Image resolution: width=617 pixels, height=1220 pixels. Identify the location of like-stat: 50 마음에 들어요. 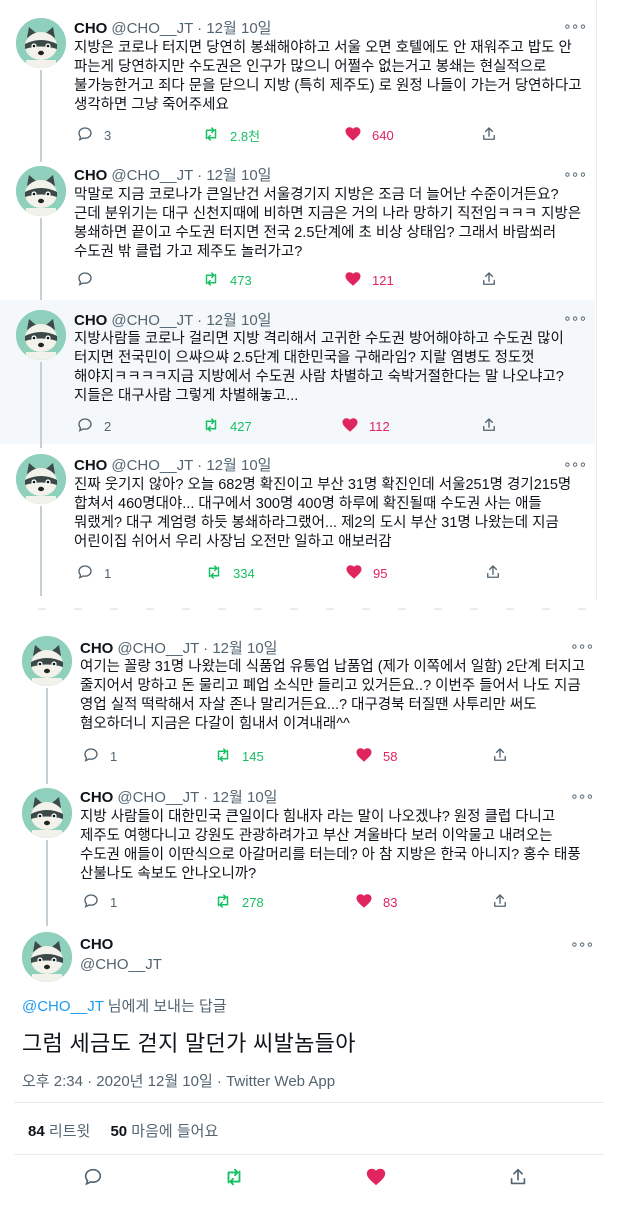
(164, 1131).